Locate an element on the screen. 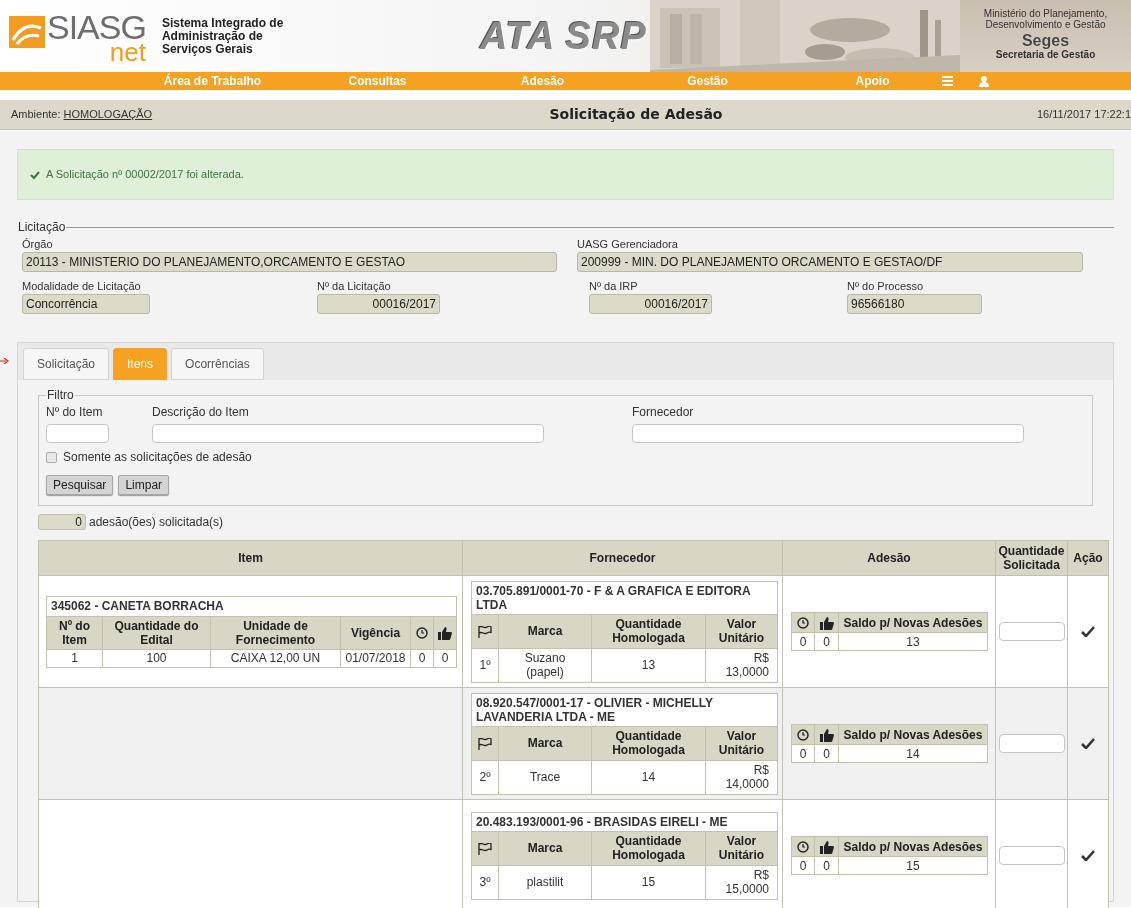 The width and height of the screenshot is (1131, 908). column-header: Vigência is located at coordinates (375, 632).